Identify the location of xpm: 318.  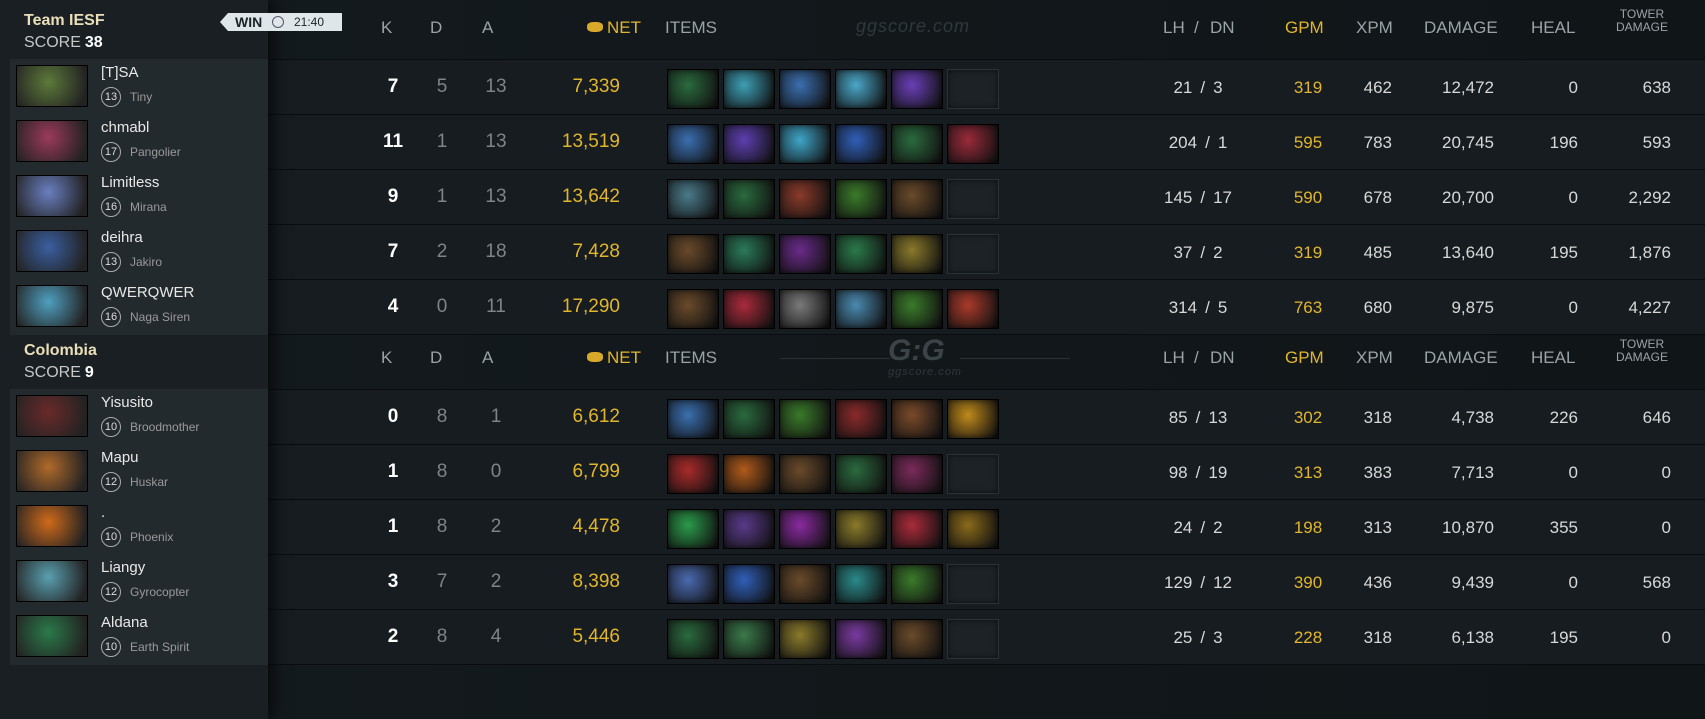
(1377, 417).